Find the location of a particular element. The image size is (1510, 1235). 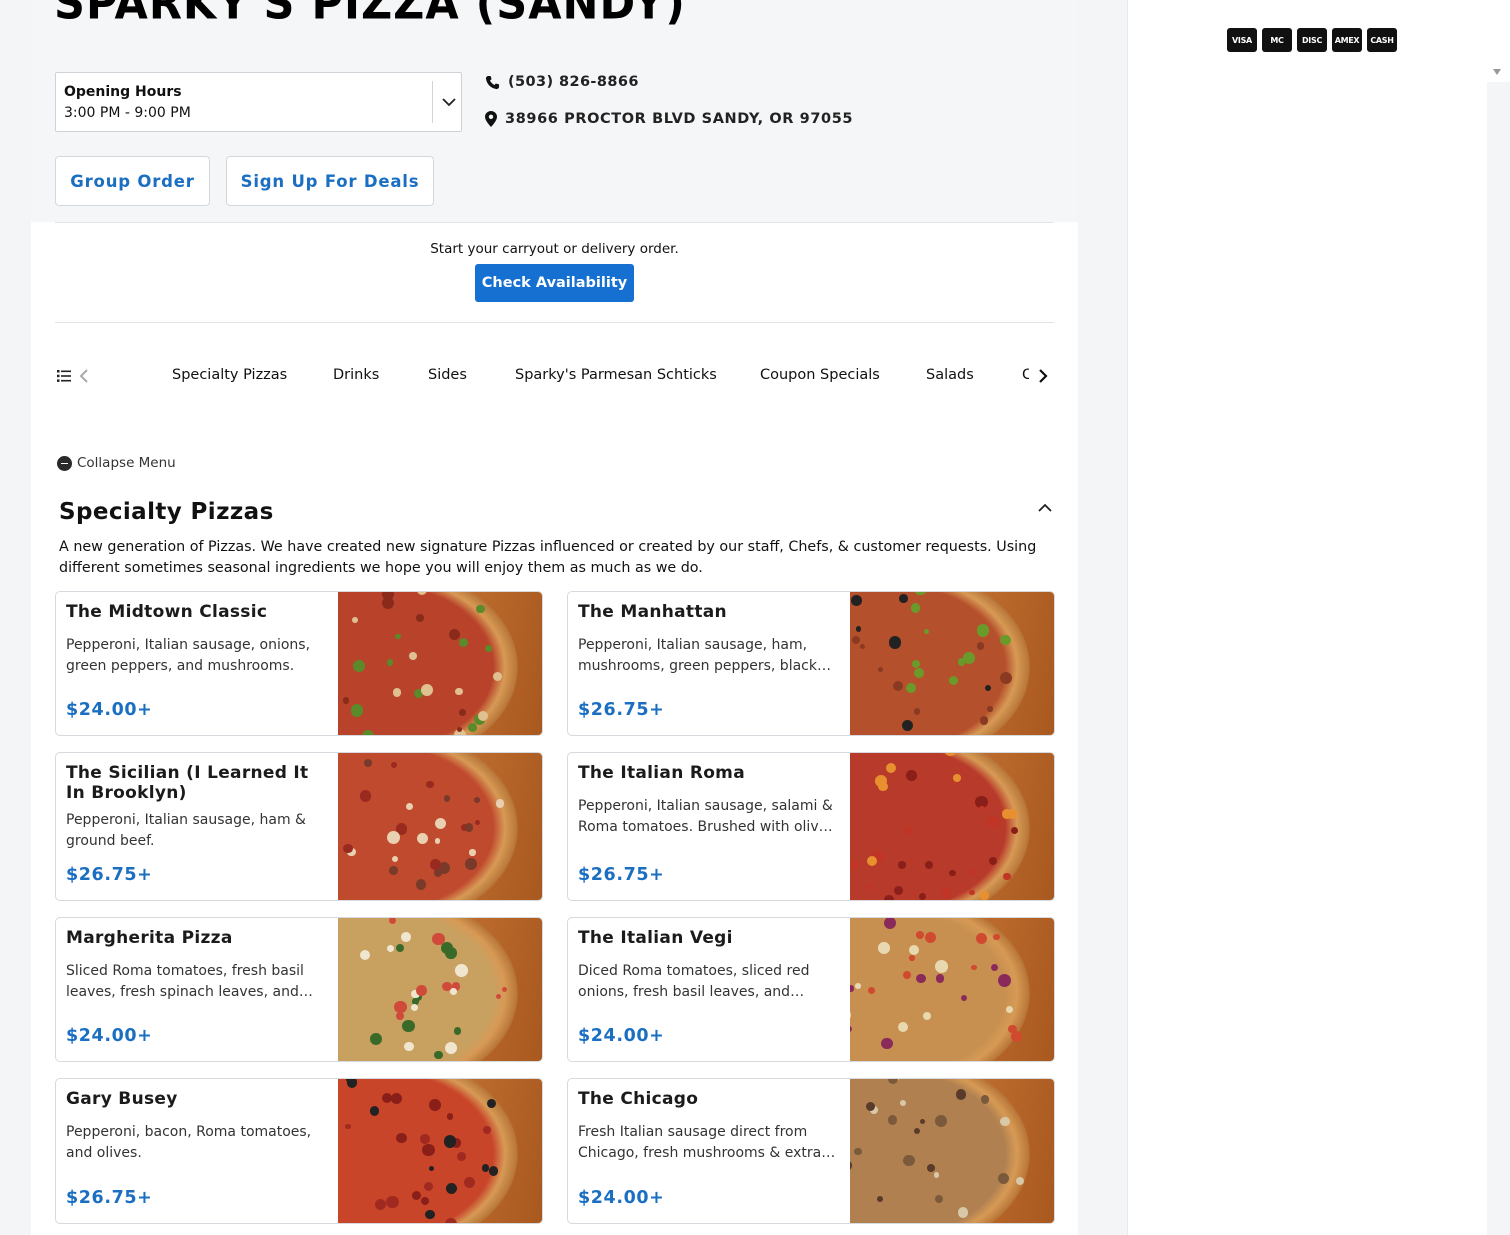

group-order-button: Group Order is located at coordinates (132, 181).